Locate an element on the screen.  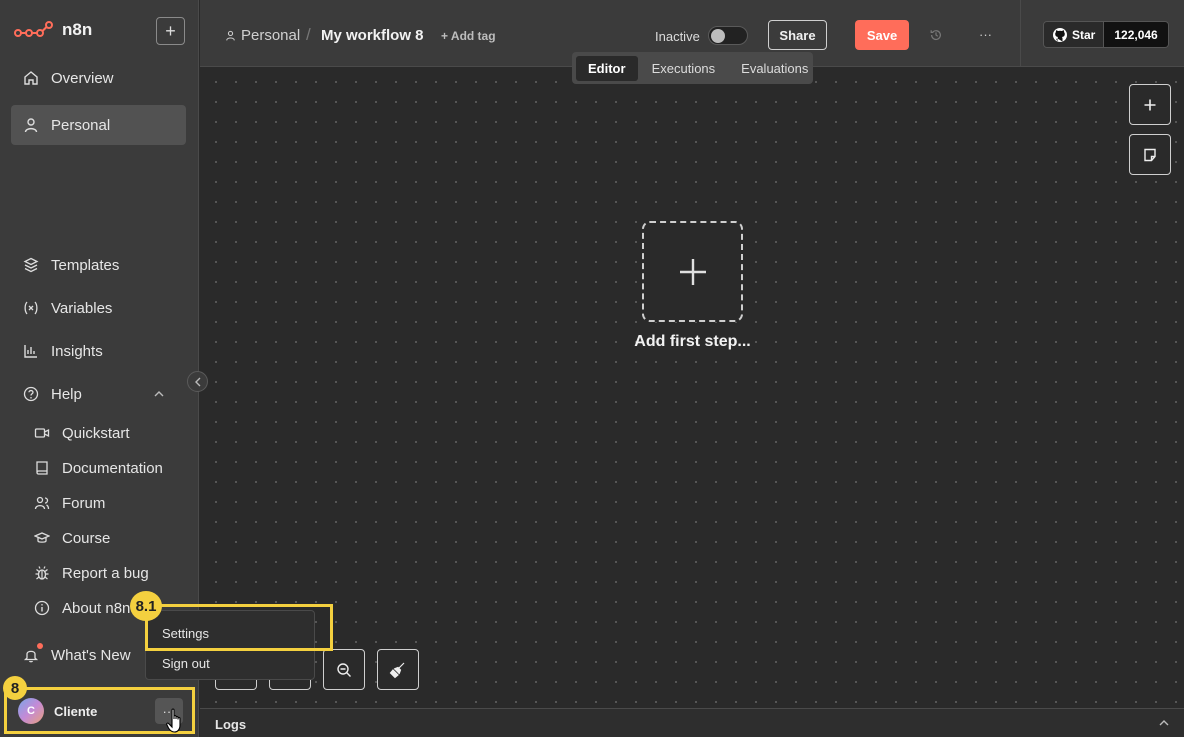
logs-panel: Logs is located at coordinates (692, 722).